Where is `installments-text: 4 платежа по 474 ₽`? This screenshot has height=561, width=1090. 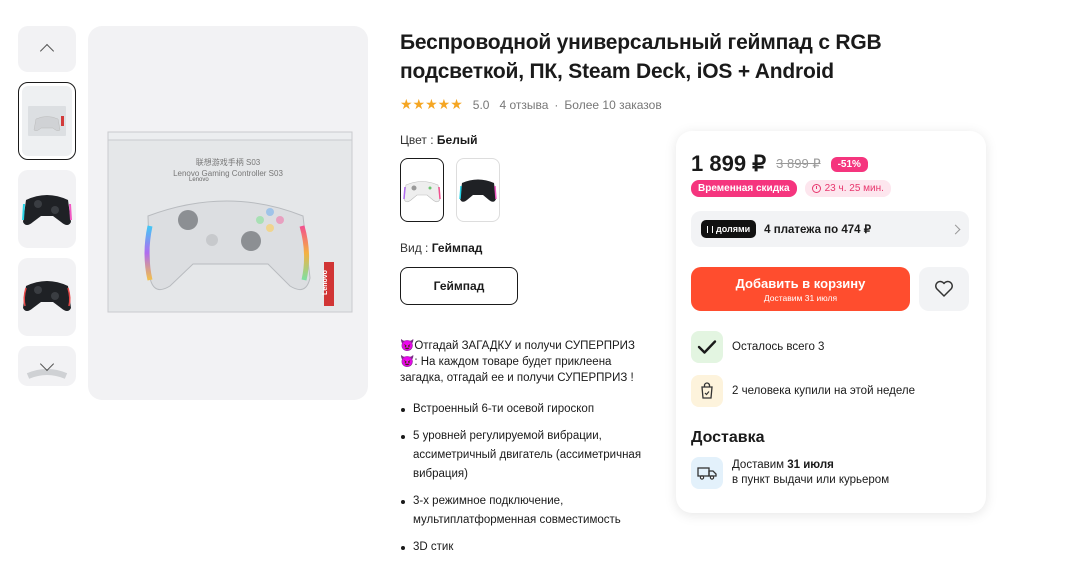
installments-text: 4 платежа по 474 ₽ is located at coordinates (818, 230).